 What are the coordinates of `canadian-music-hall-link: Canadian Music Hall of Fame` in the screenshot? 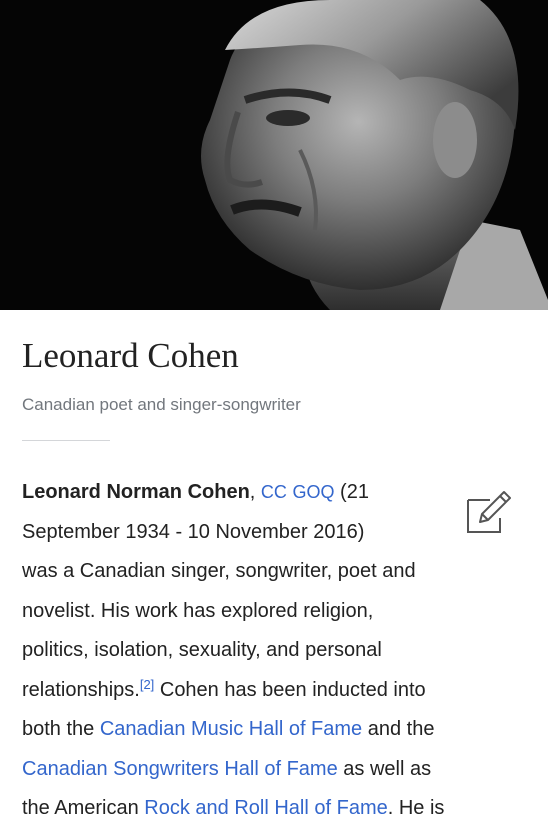 It's located at (231, 729).